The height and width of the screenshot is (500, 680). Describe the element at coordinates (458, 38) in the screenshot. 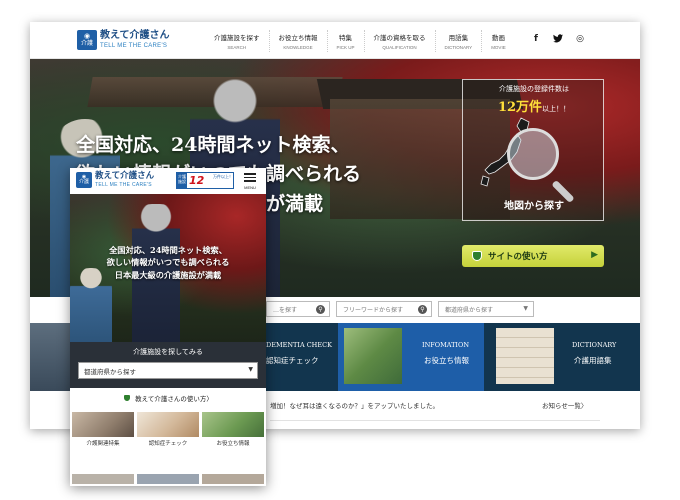

I see `nav-item-label: 用語集` at that location.